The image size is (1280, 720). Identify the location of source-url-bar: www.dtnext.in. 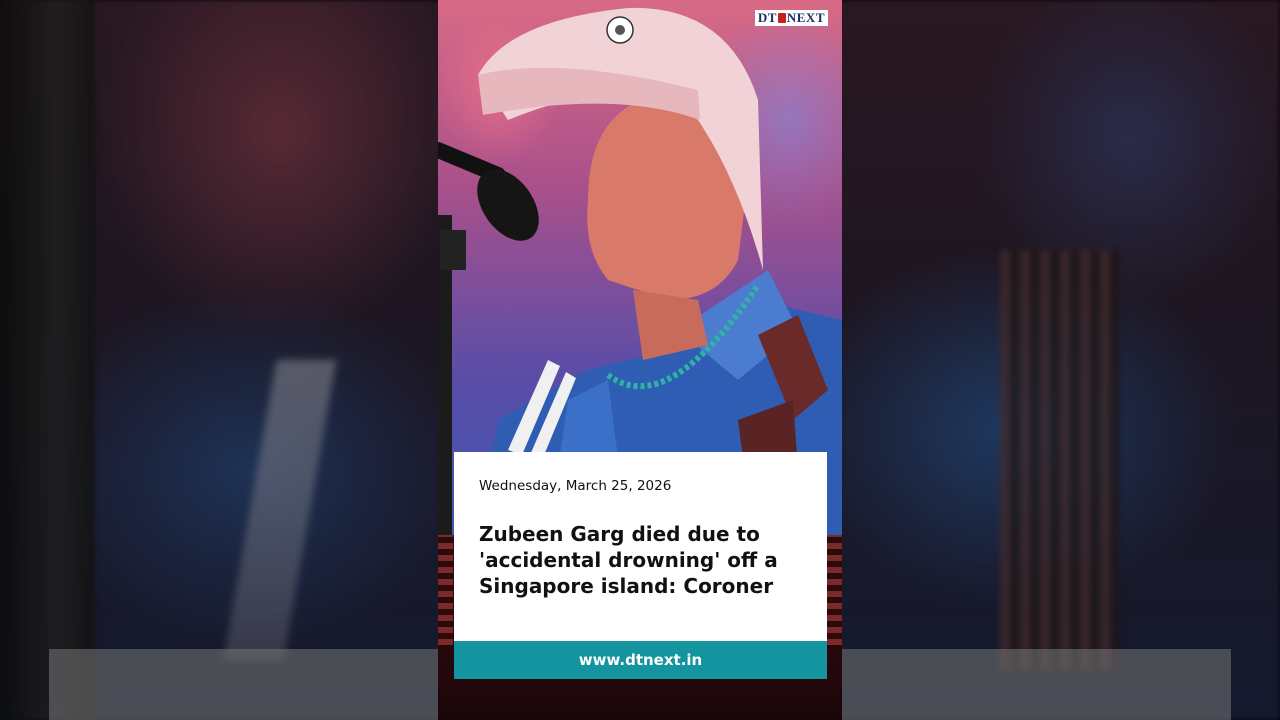
(640, 660).